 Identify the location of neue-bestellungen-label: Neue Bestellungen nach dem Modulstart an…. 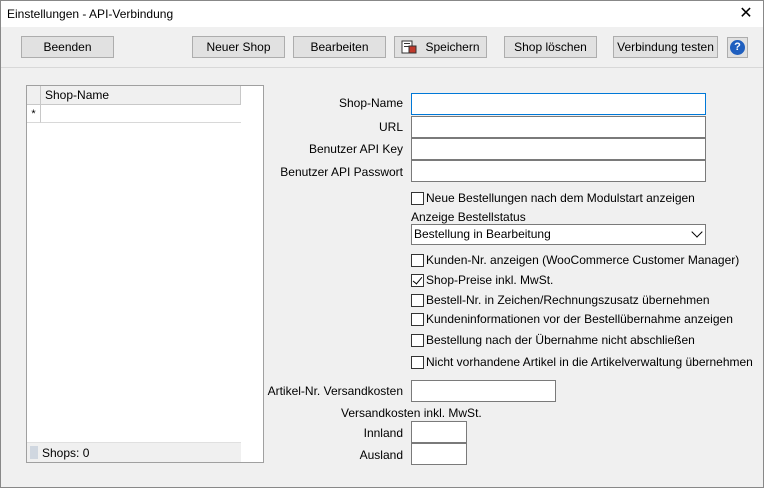
(560, 198).